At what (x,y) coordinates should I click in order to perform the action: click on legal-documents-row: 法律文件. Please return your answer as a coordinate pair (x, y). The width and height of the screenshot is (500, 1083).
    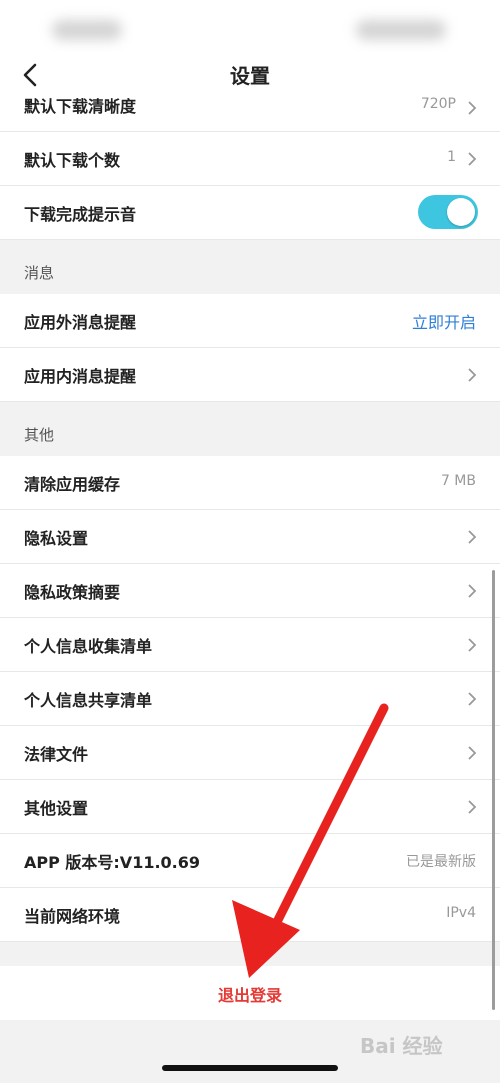
    Looking at the image, I should click on (250, 753).